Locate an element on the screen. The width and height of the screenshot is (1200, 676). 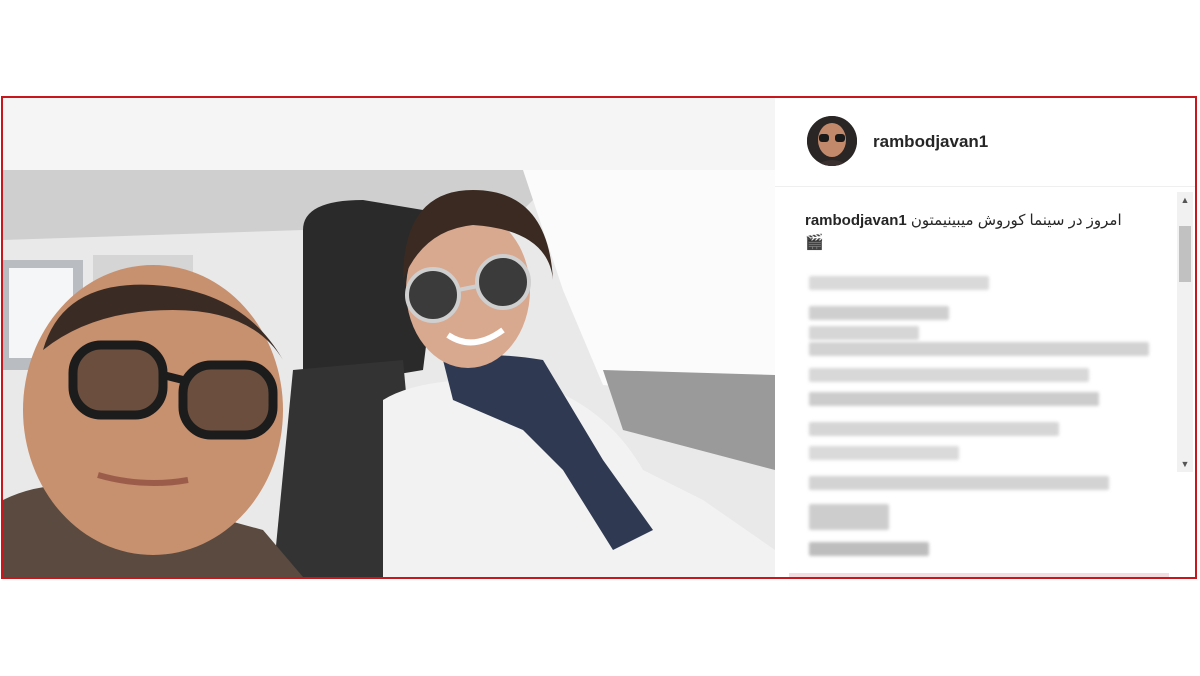
caption-text: امروز در سینما کوروش میبینیمتون is located at coordinates (1016, 220).